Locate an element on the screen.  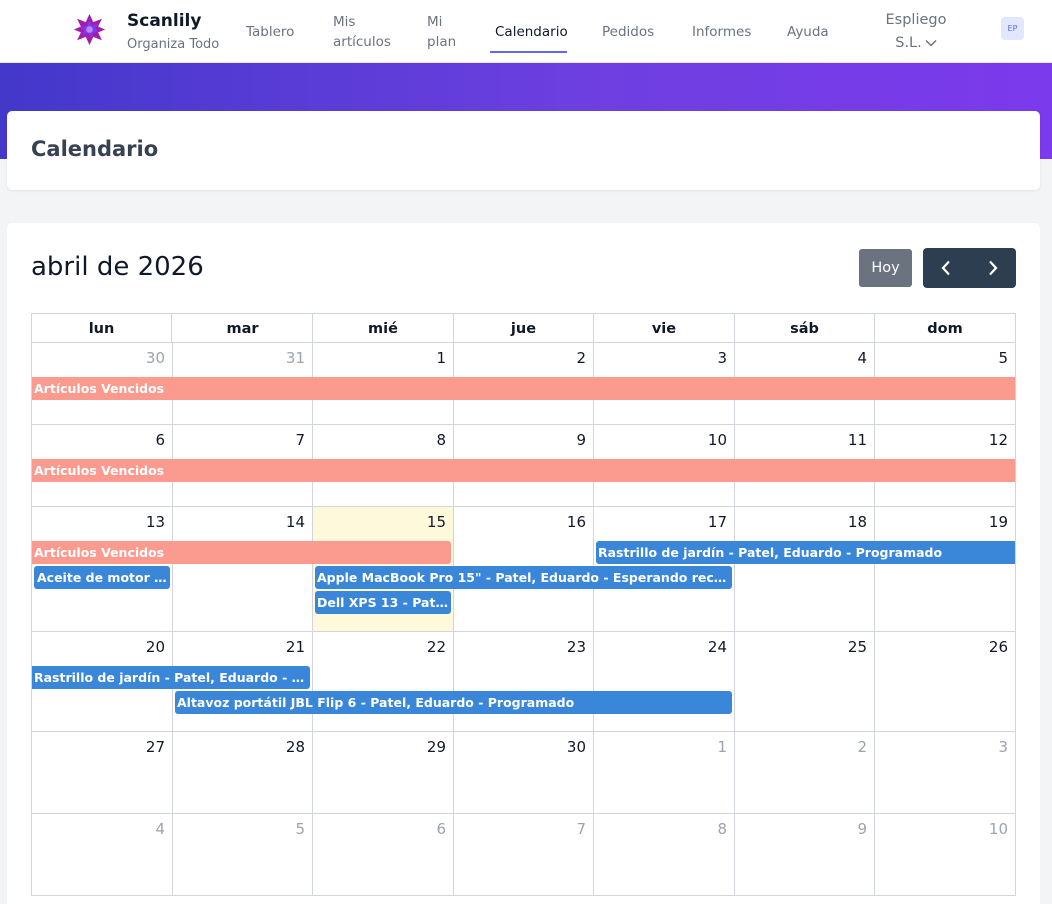
nav-label: Mis is located at coordinates (344, 22).